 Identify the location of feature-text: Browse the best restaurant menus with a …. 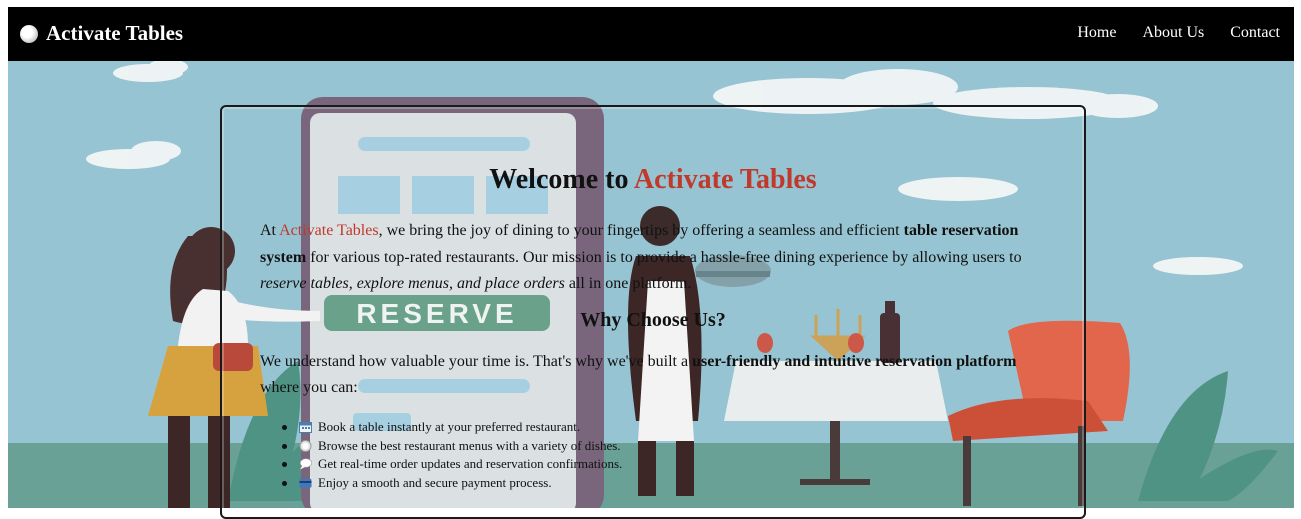
(469, 445).